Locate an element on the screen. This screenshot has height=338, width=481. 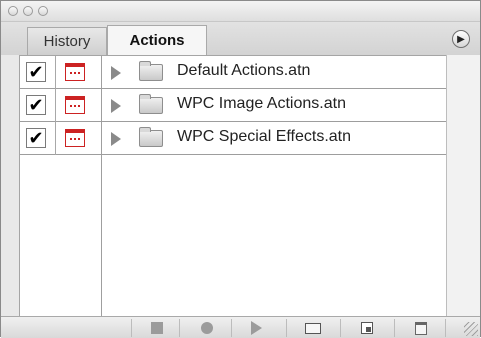
zoom-window-button is located at coordinates (43, 11).